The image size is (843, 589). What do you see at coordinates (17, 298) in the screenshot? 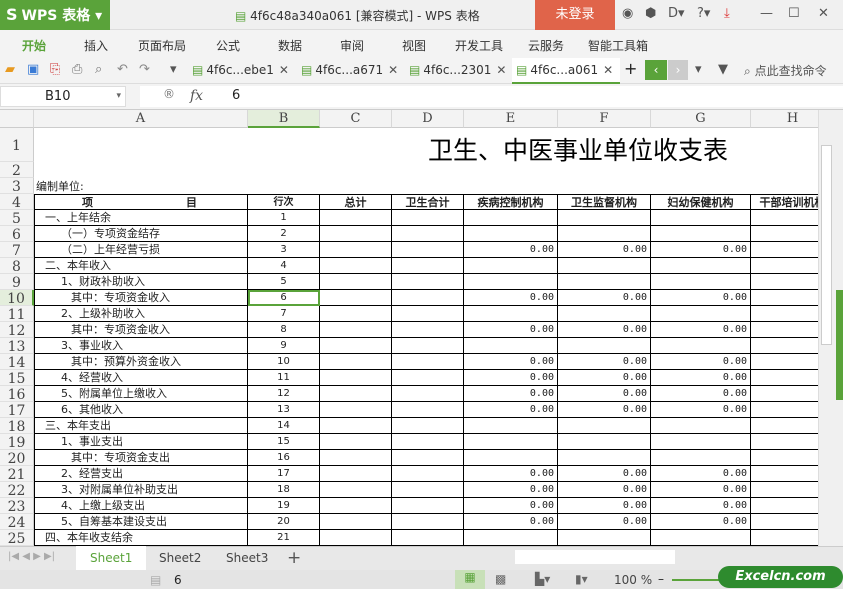
I see `row-header-10: 10` at bounding box center [17, 298].